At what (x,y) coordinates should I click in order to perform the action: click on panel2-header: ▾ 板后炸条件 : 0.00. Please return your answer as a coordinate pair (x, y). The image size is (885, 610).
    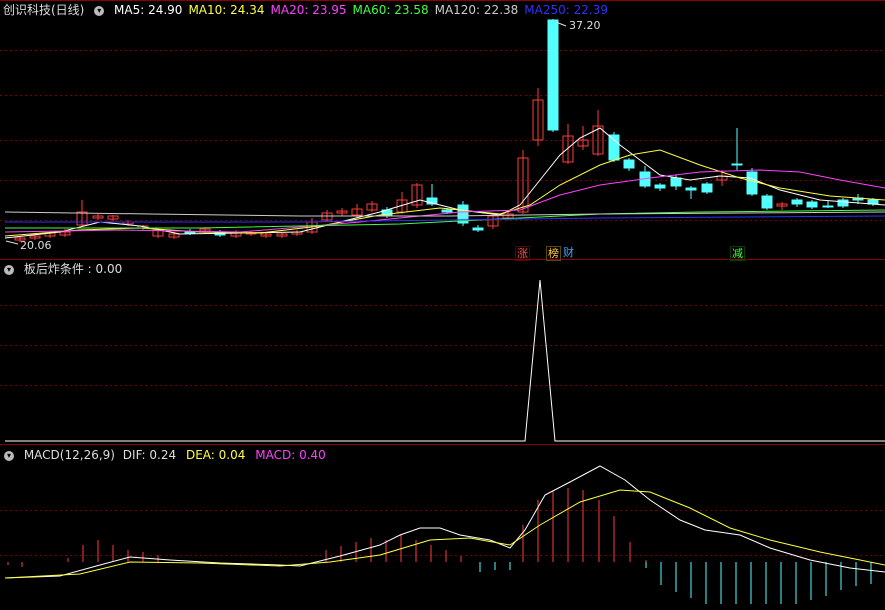
    Looking at the image, I should click on (64, 269).